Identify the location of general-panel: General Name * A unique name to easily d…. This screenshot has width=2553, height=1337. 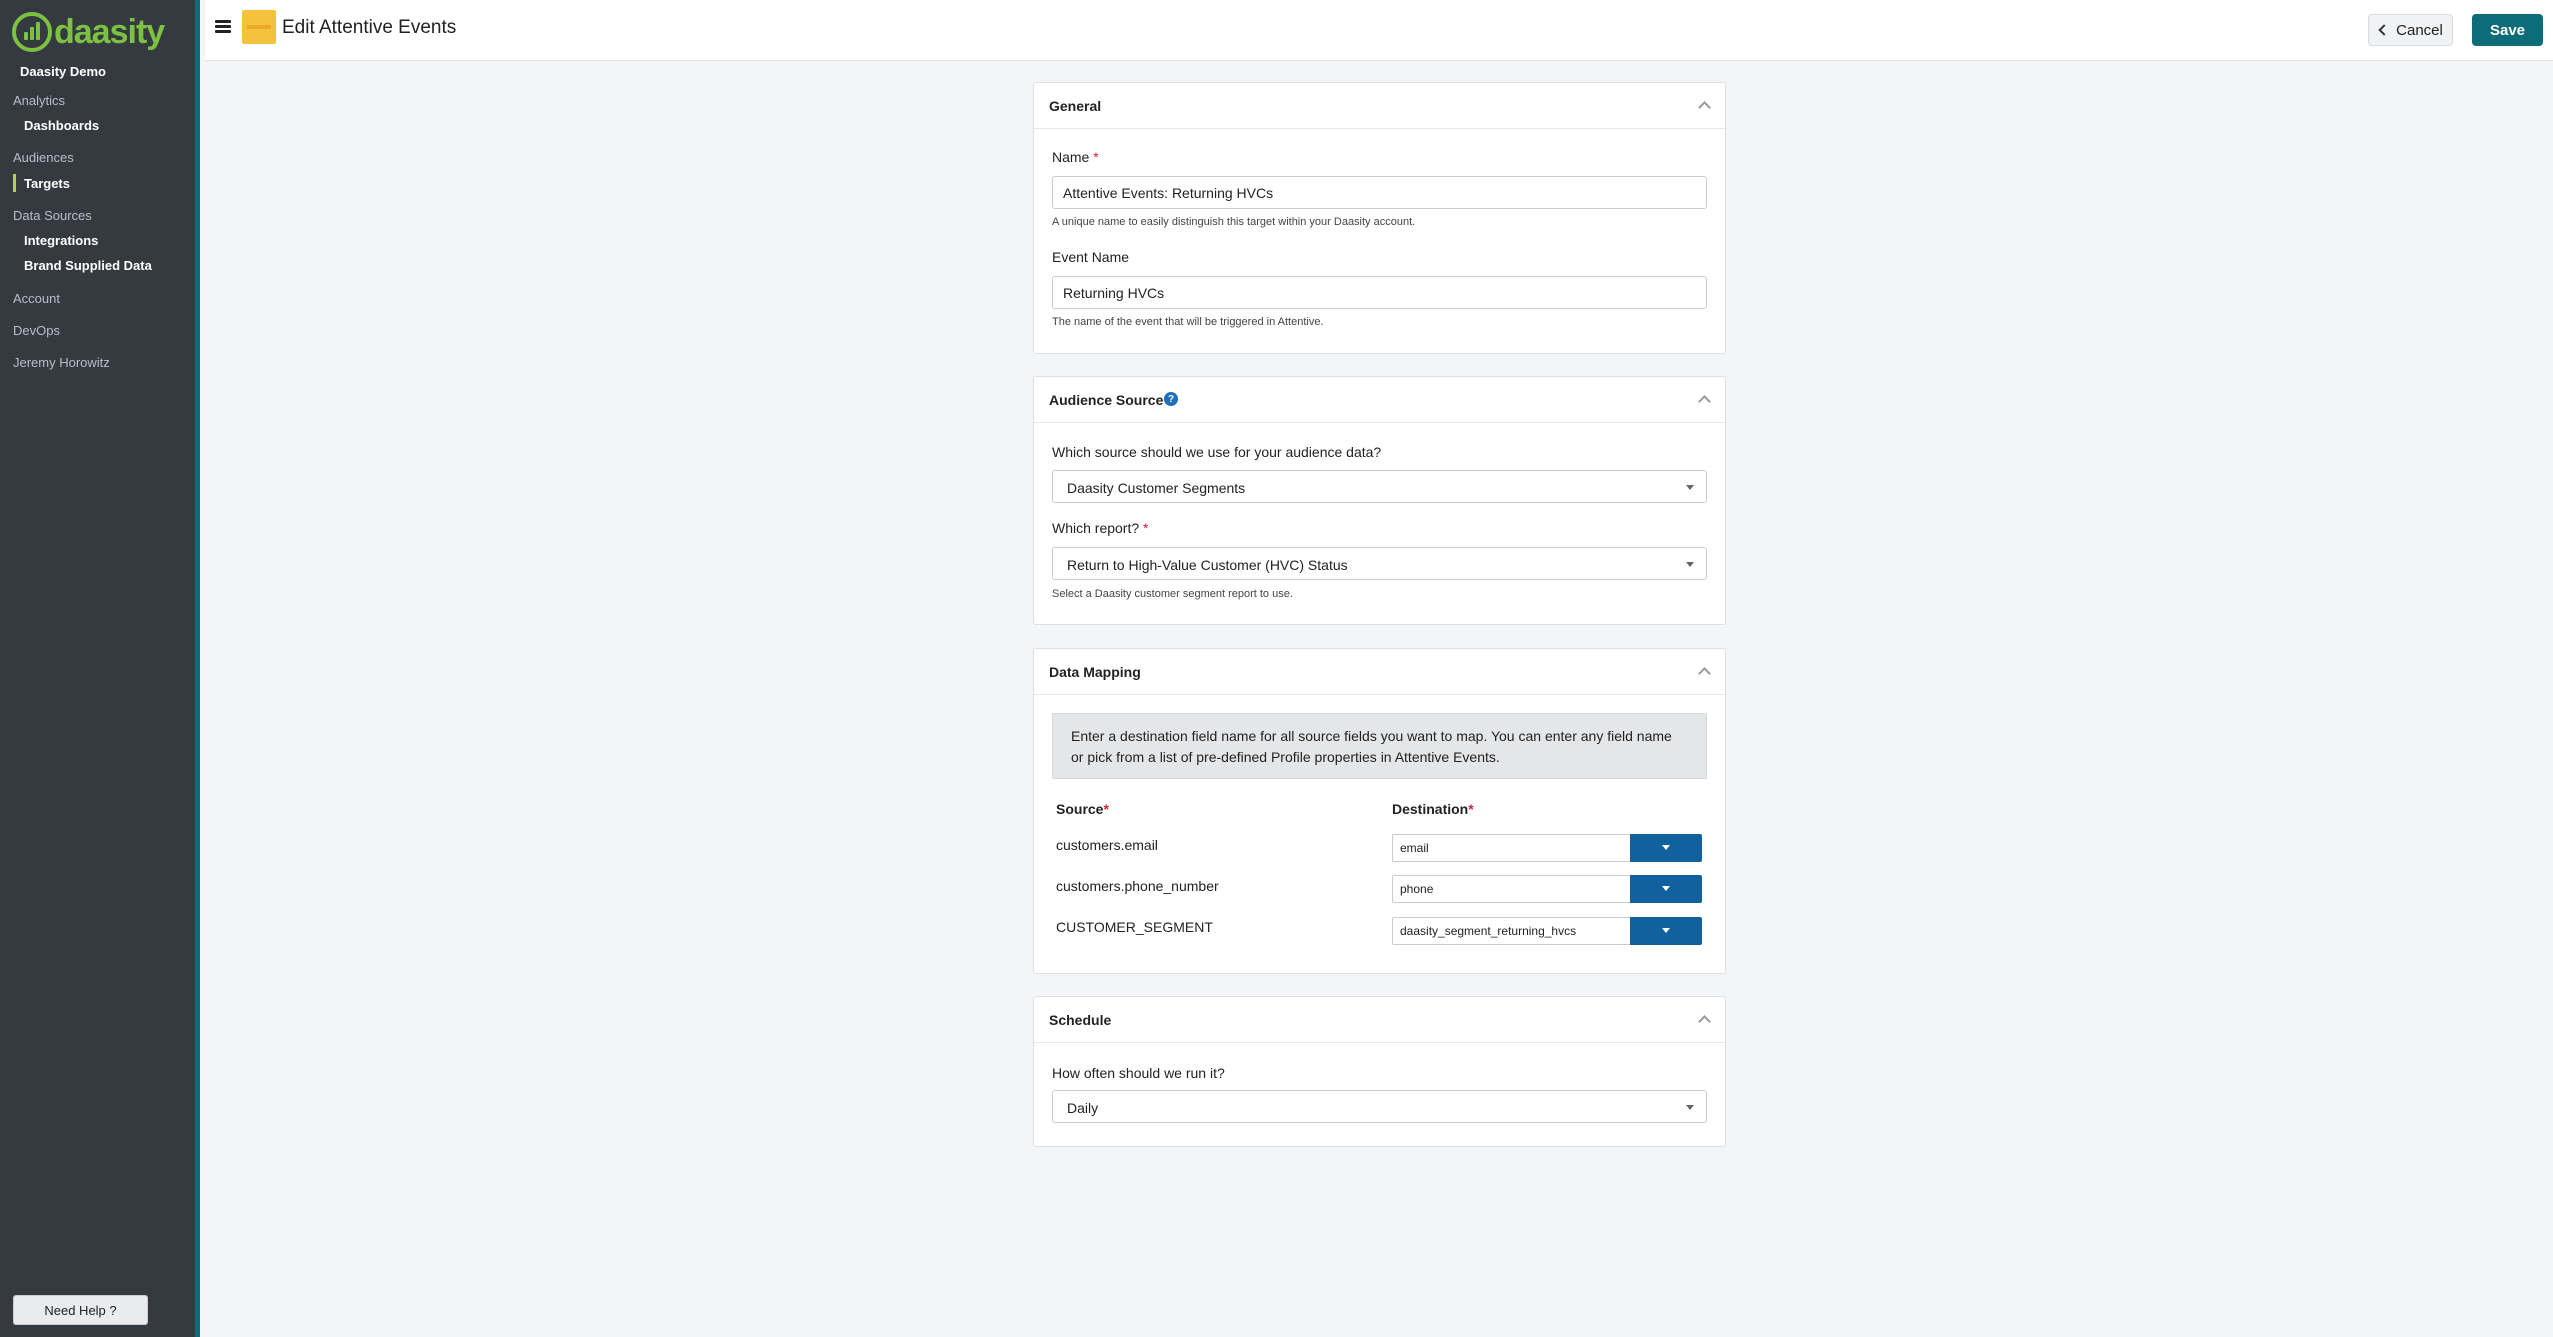
(1379, 218).